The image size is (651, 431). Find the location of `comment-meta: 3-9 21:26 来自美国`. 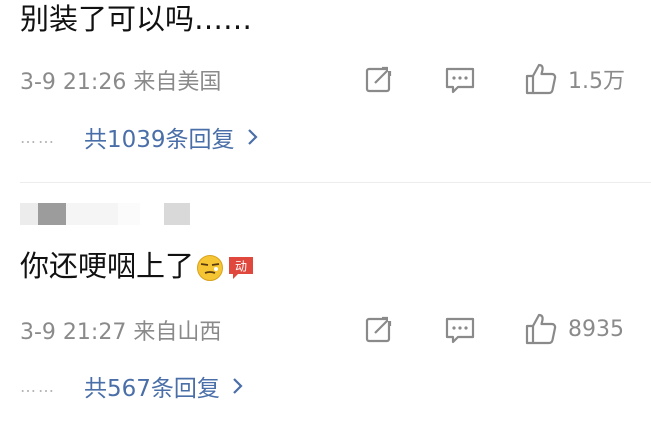

comment-meta: 3-9 21:26 来自美国 is located at coordinates (120, 80).